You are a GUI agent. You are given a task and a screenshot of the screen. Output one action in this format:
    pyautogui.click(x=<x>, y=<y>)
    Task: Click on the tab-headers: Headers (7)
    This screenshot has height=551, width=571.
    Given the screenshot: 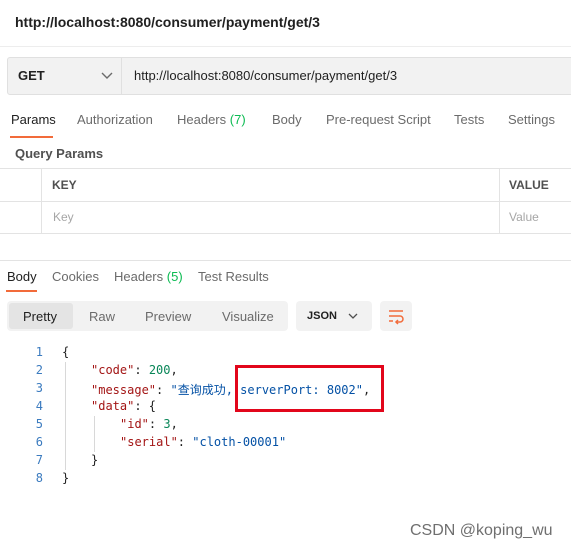 What is the action you would take?
    pyautogui.click(x=211, y=119)
    